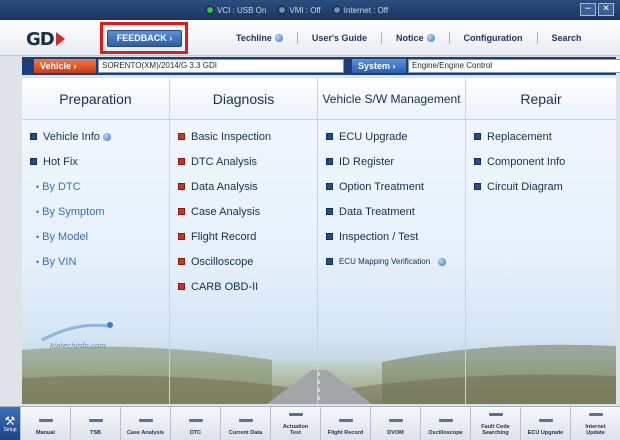  What do you see at coordinates (493, 38) in the screenshot?
I see `nav-configuration: Configuration` at bounding box center [493, 38].